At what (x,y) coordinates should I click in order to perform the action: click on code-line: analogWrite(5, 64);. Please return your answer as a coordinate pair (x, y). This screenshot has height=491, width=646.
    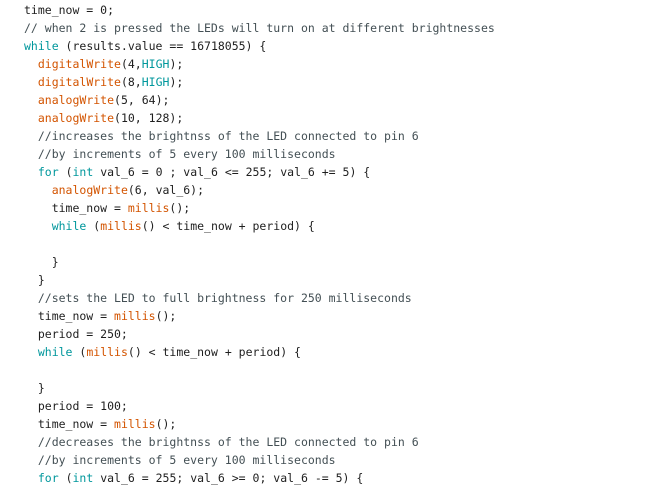
    Looking at the image, I should click on (97, 100).